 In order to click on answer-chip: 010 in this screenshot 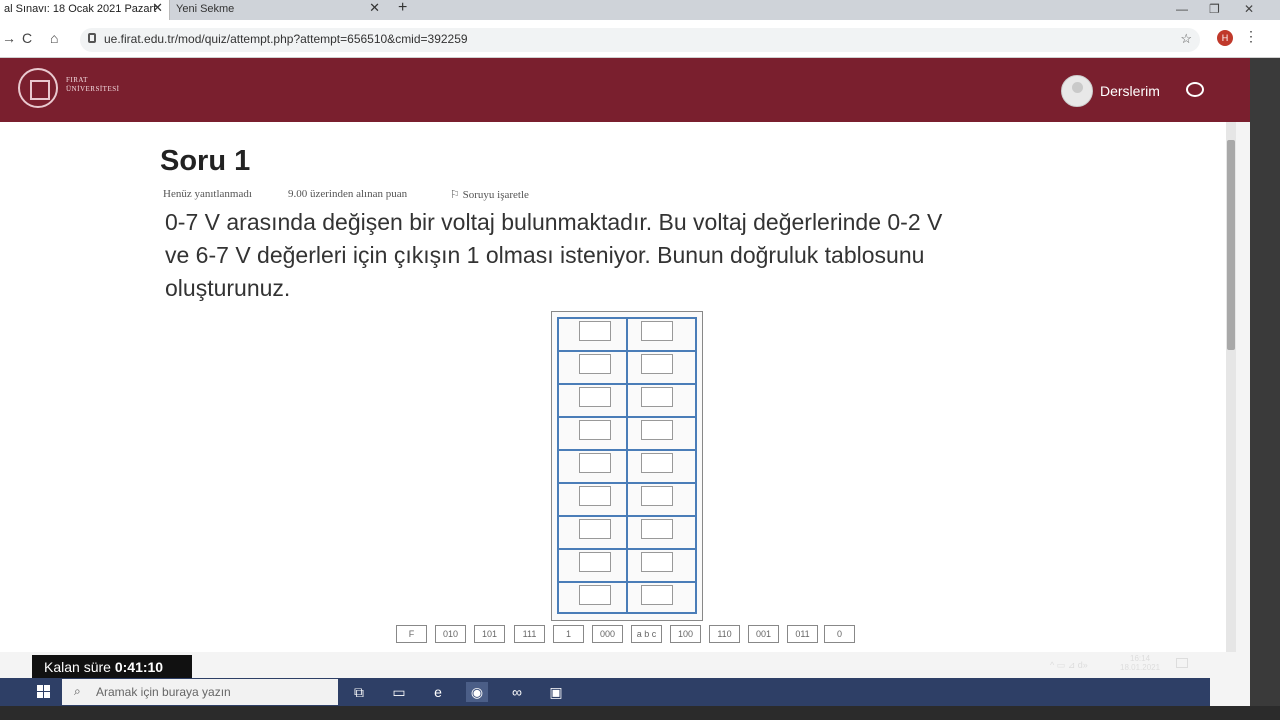, I will do `click(450, 634)`.